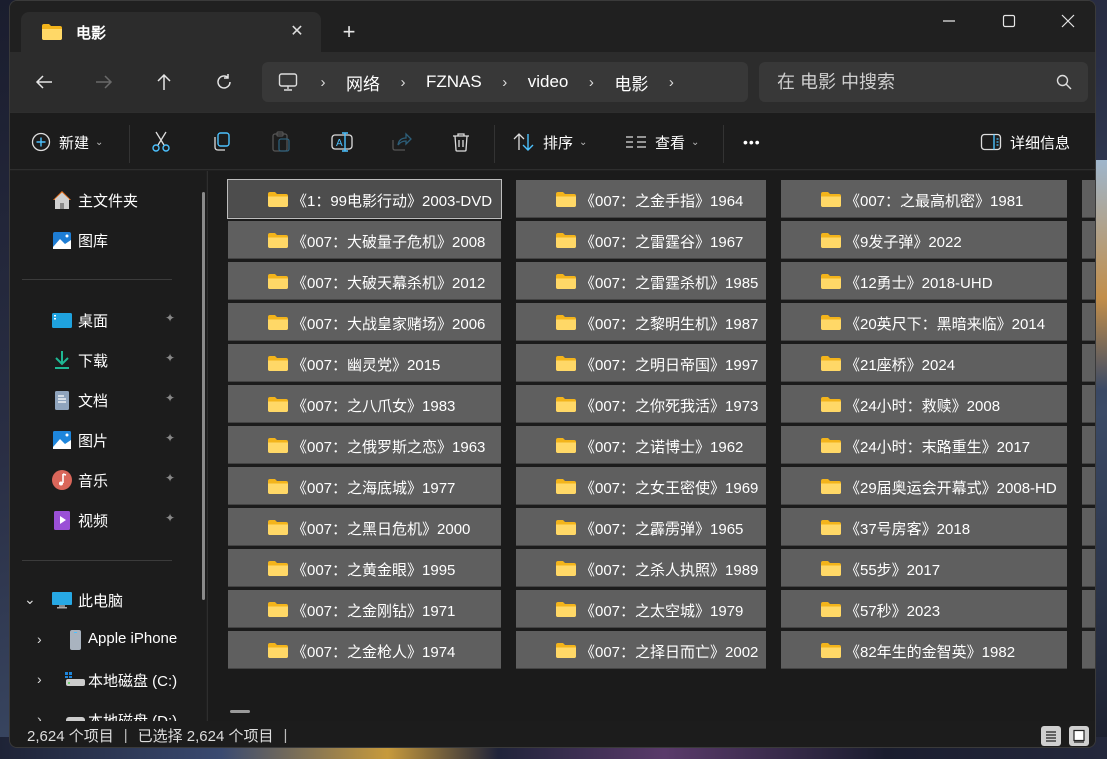  Describe the element at coordinates (105, 399) in the screenshot. I see `sidebar-item-documents: 文档 ✦` at that location.